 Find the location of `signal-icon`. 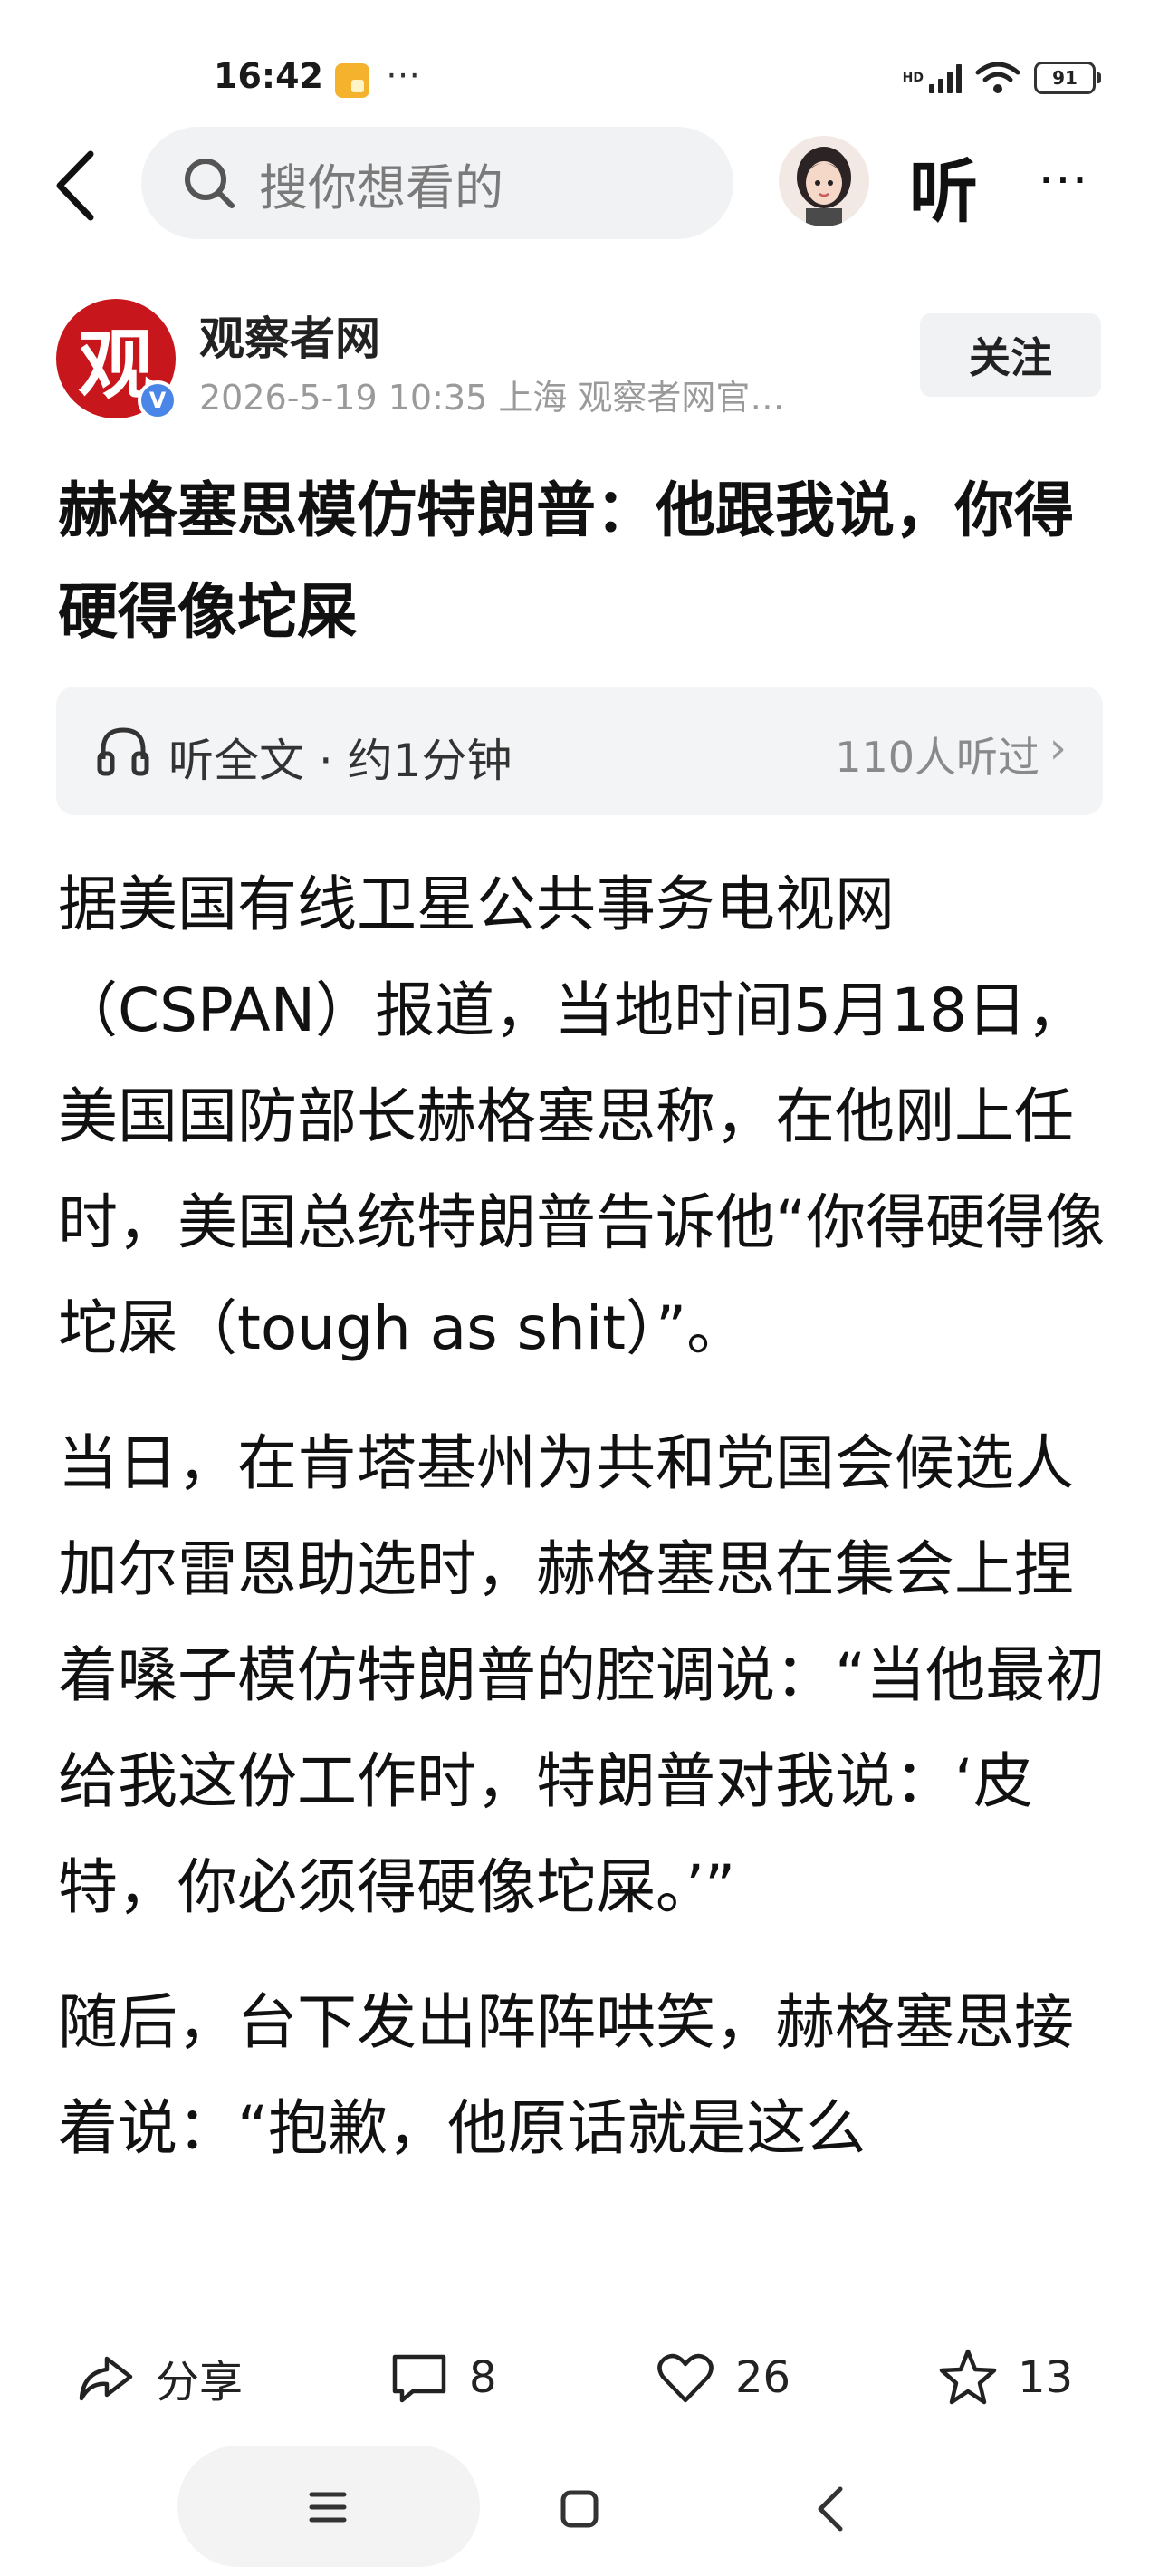

signal-icon is located at coordinates (946, 77).